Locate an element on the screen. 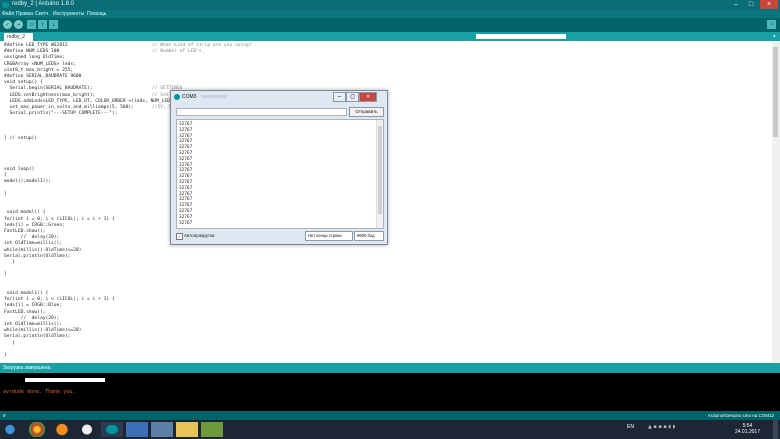 Image resolution: width=780 pixels, height=439 pixels. line-number: 9 is located at coordinates (4, 415).